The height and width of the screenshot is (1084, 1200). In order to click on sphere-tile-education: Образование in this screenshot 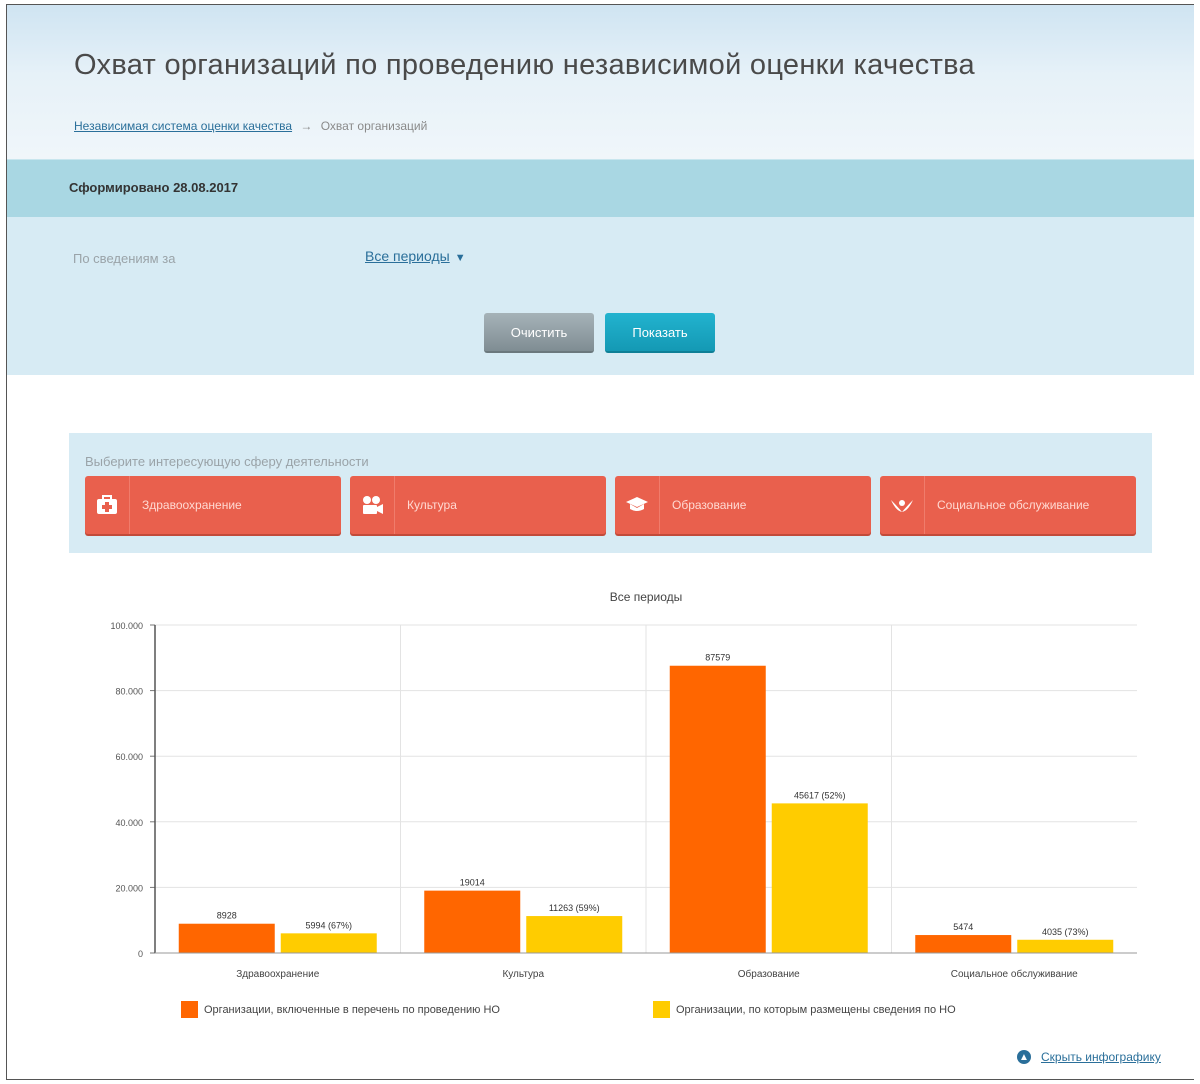, I will do `click(743, 505)`.